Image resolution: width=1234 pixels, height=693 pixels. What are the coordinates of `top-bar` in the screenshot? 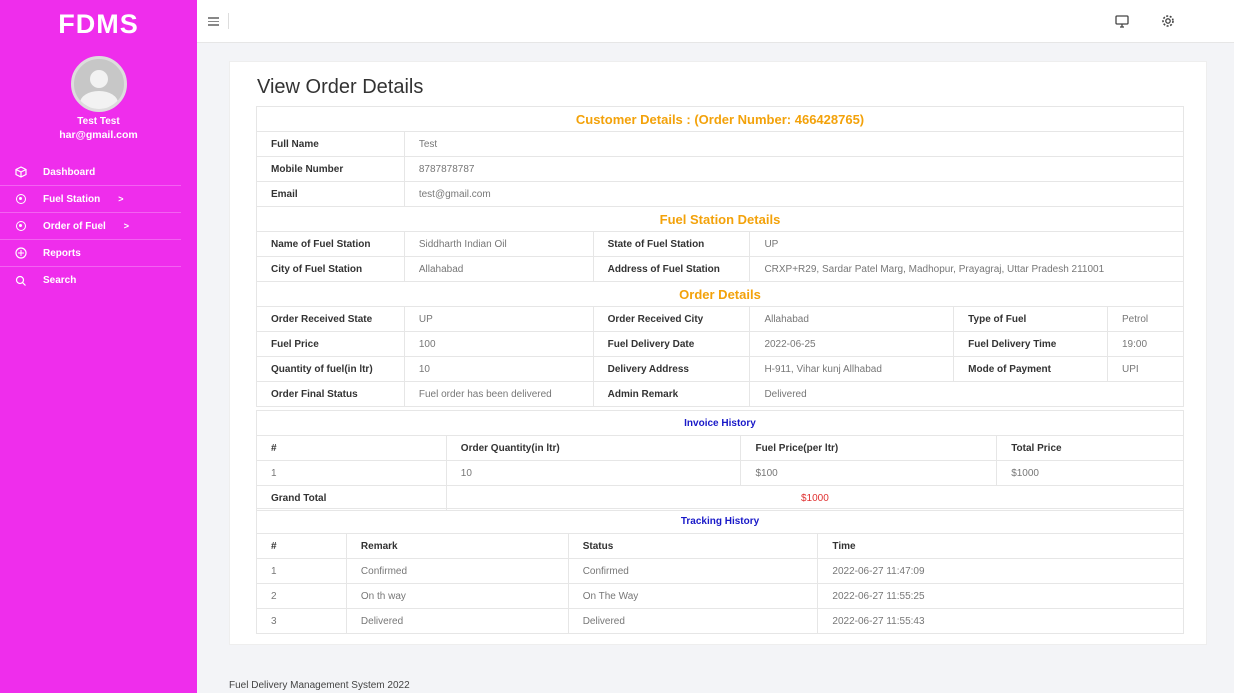 It's located at (715, 21).